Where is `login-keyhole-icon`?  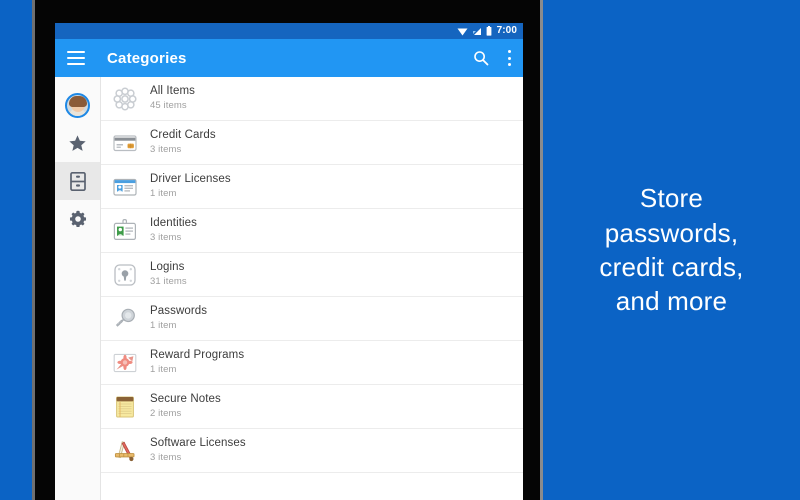
login-keyhole-icon is located at coordinates (125, 275).